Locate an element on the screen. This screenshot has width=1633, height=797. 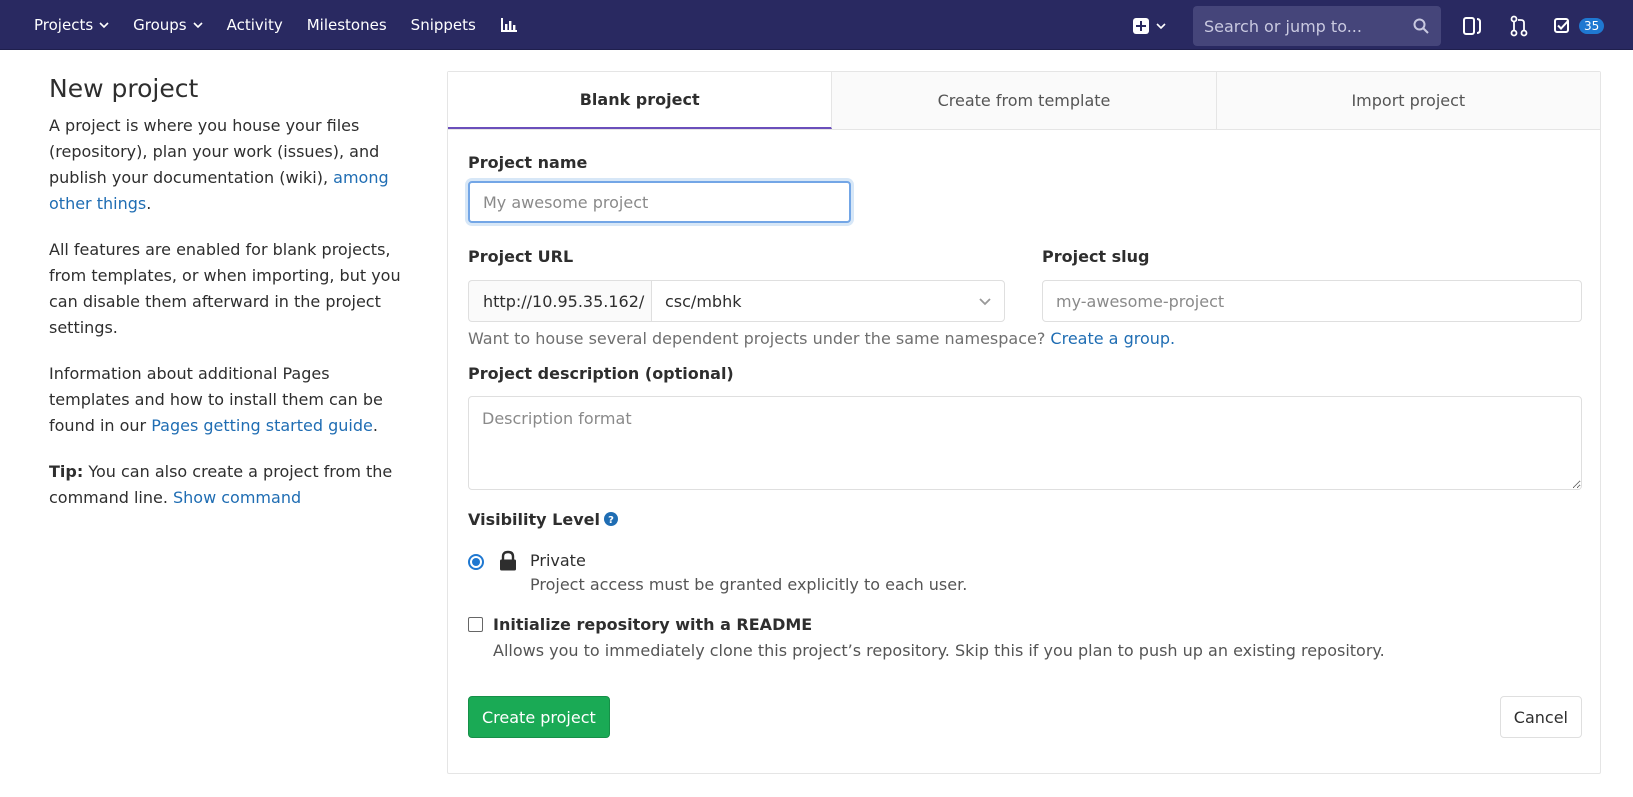
cancel-button: Cancel is located at coordinates (1540, 717).